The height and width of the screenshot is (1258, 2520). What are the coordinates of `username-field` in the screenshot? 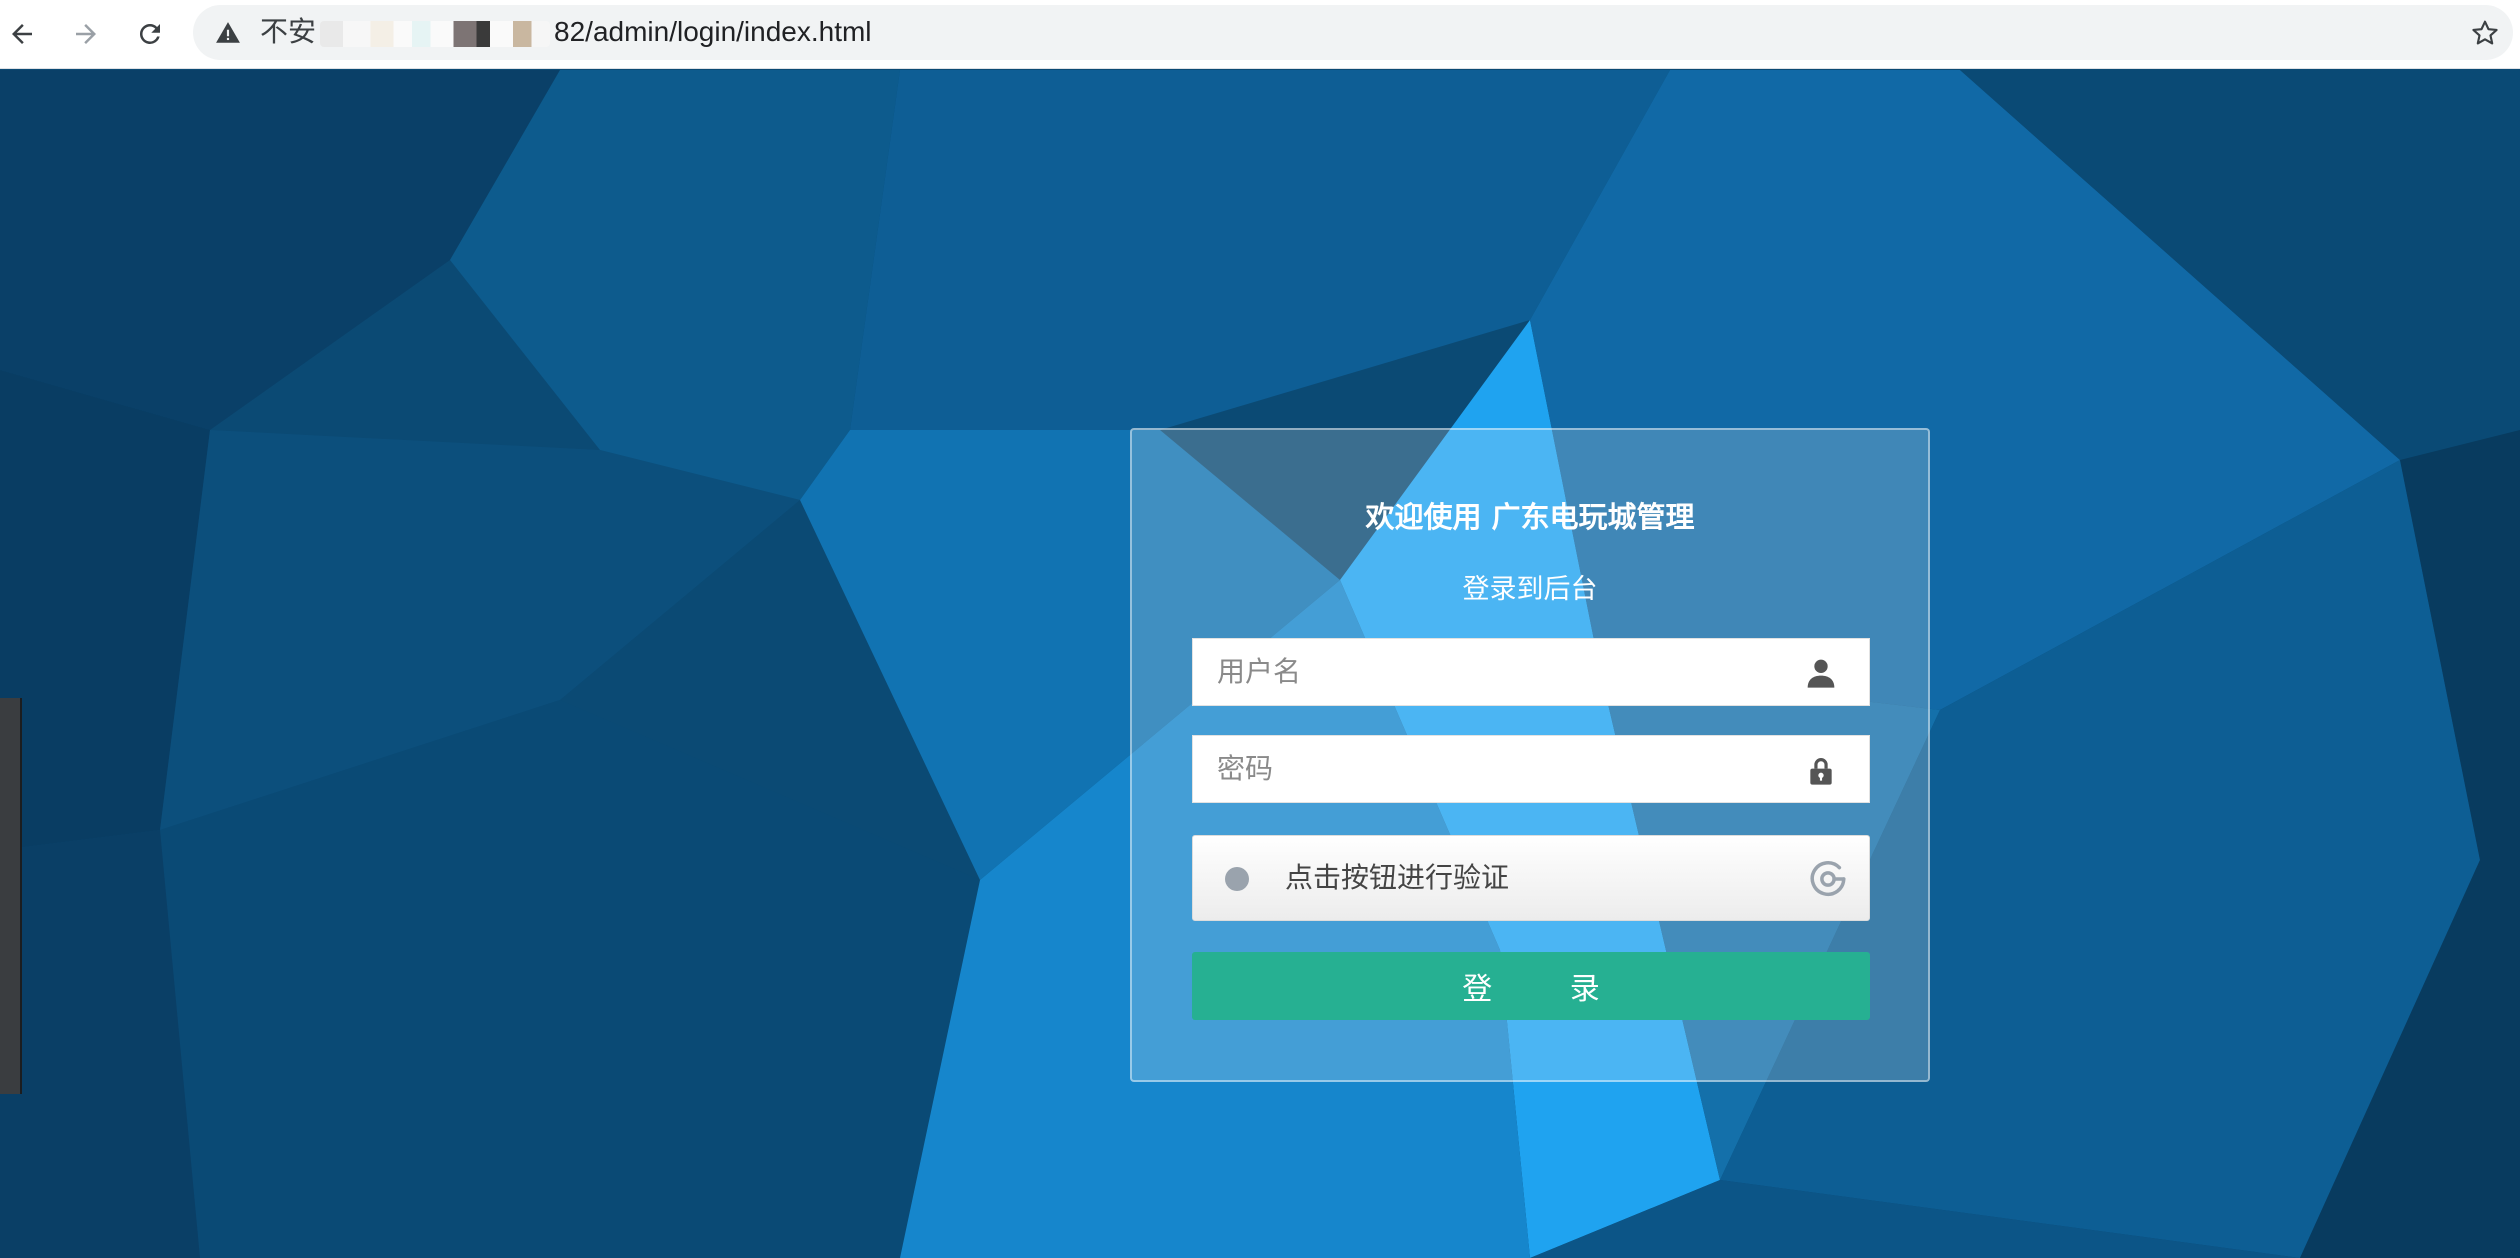 It's located at (1531, 672).